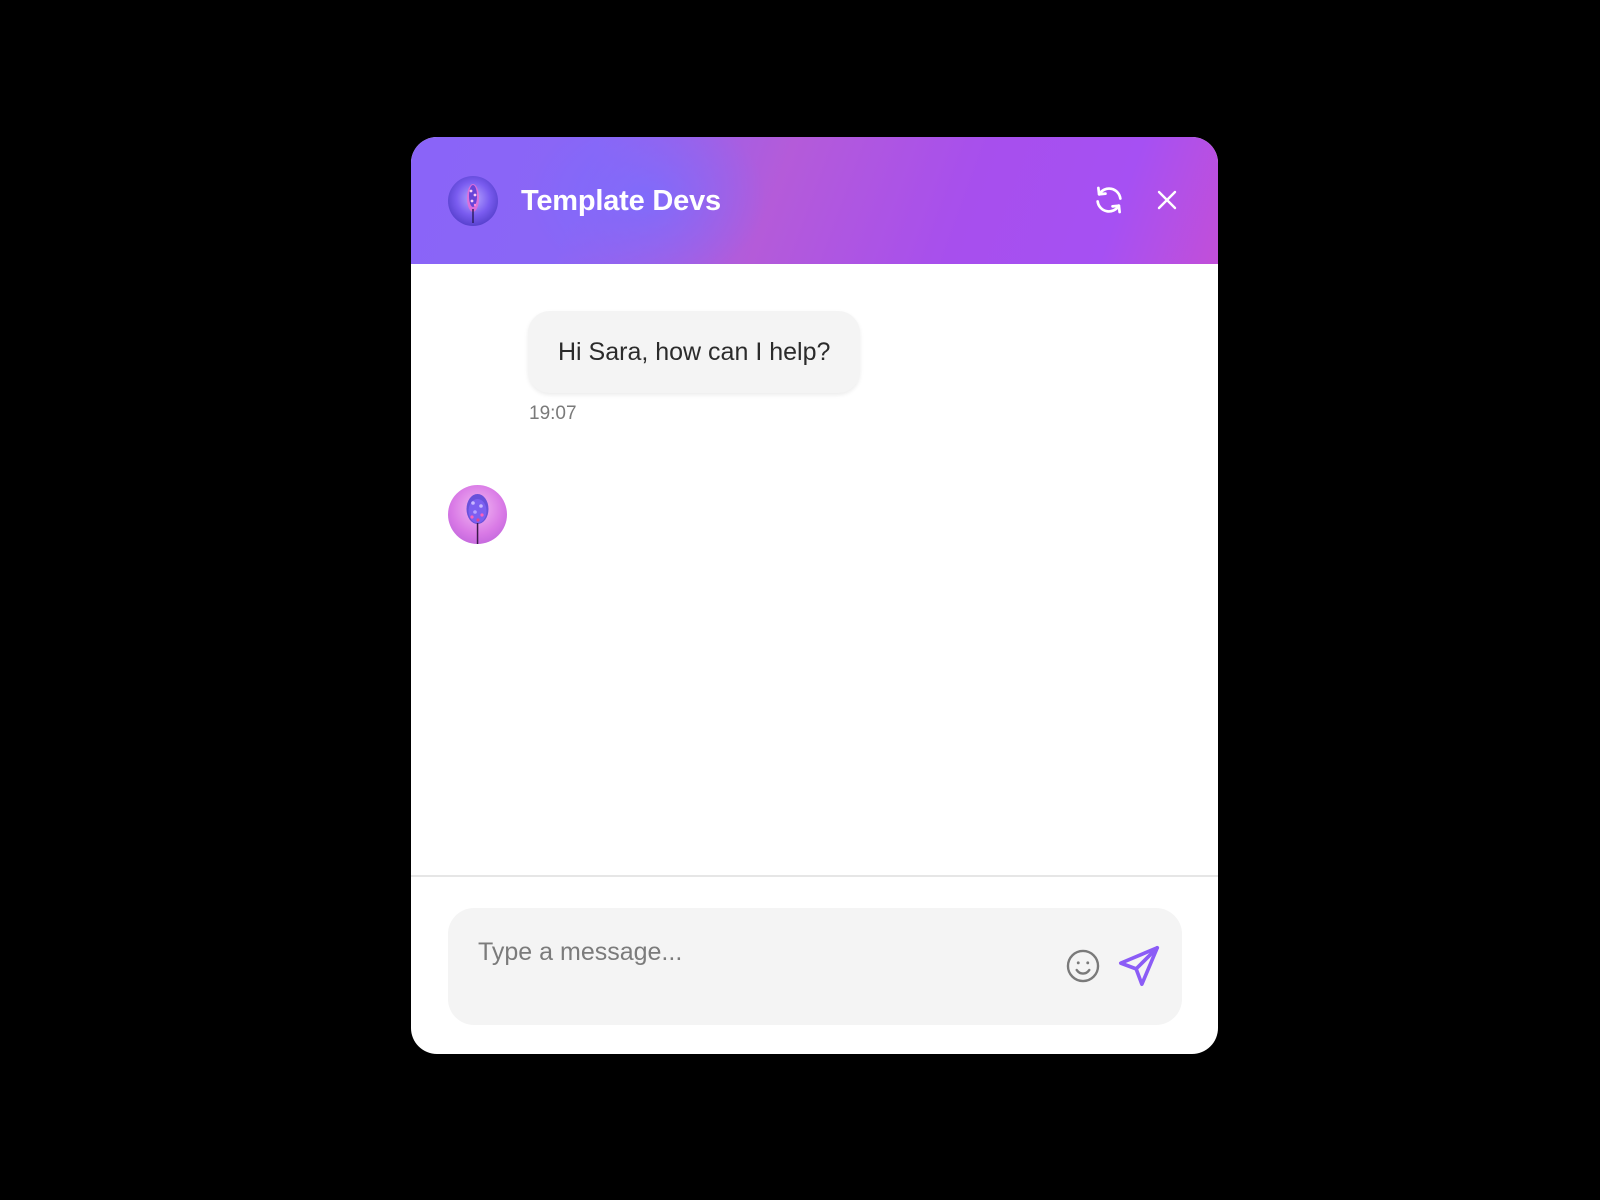  I want to click on message-bubble: Hi Sara, how can I help?, so click(694, 352).